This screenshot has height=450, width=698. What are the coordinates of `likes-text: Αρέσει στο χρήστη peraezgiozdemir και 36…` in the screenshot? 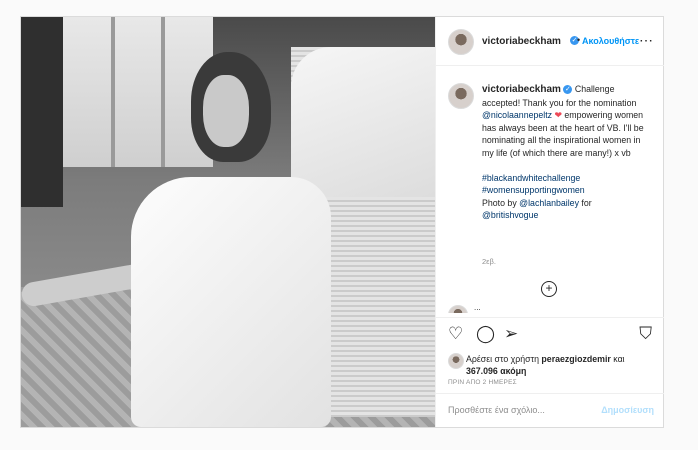 It's located at (561, 365).